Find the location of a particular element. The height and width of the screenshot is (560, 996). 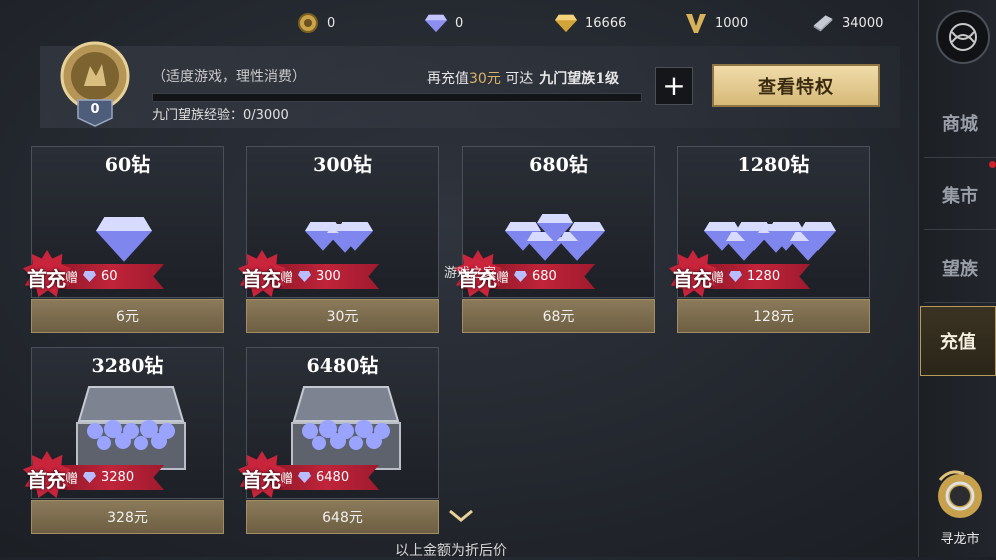

price-button: 68元 is located at coordinates (558, 316).